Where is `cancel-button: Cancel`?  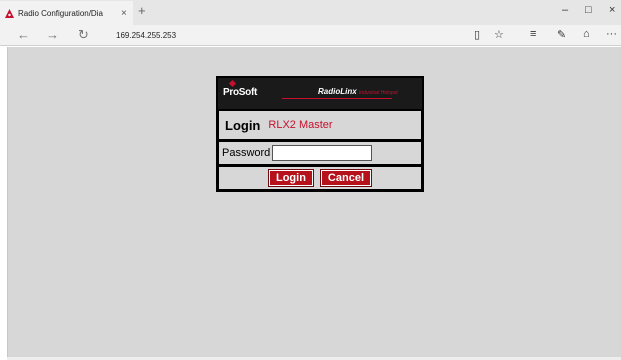 cancel-button: Cancel is located at coordinates (346, 178).